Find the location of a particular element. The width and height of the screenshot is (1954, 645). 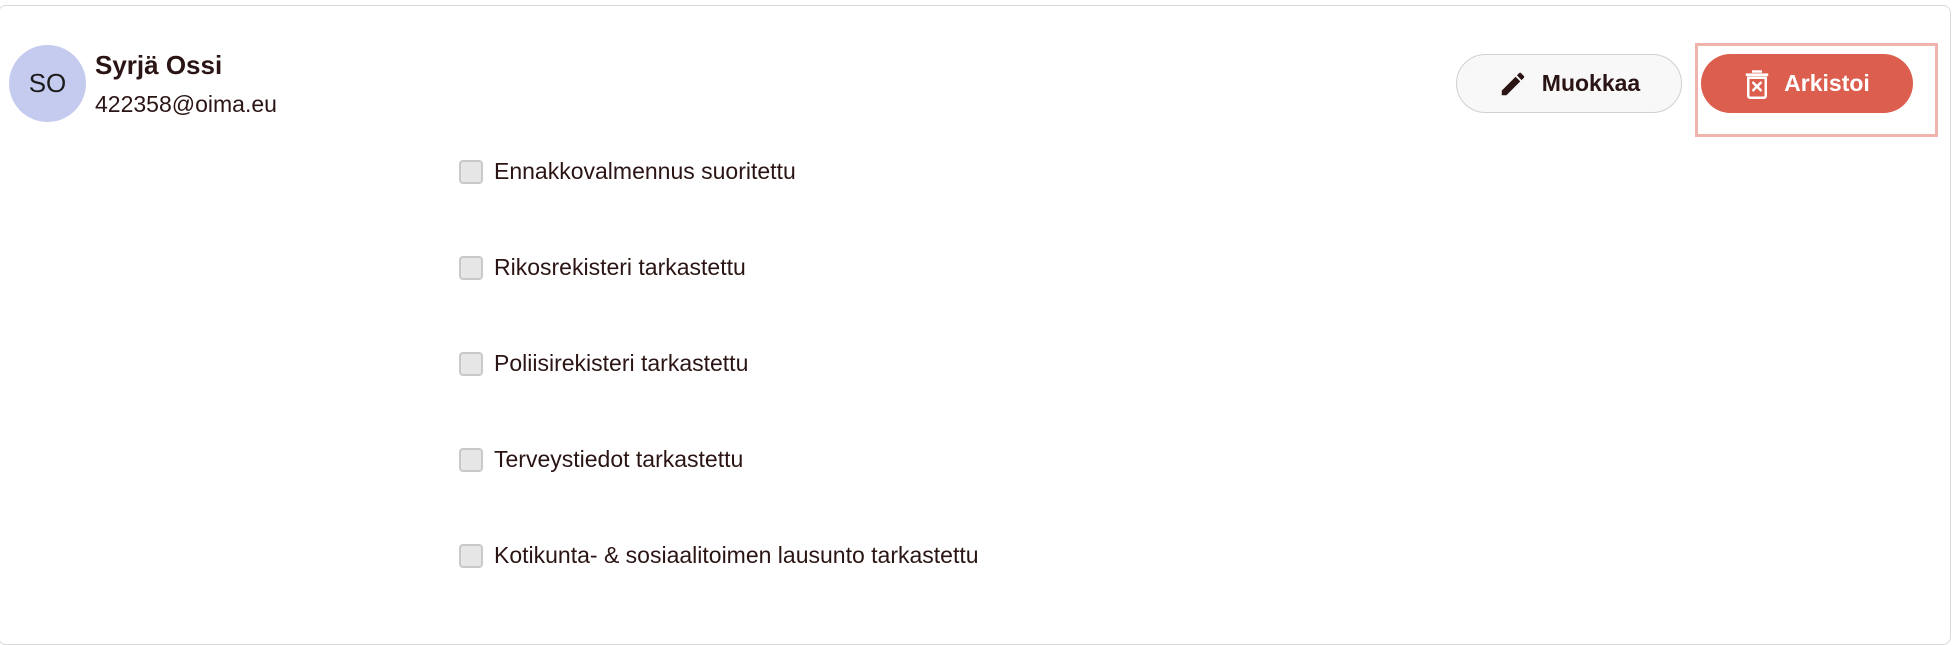

checklist-item-ennakkovalmennus: Ennakkovalmennus suoritettu is located at coordinates (627, 171).